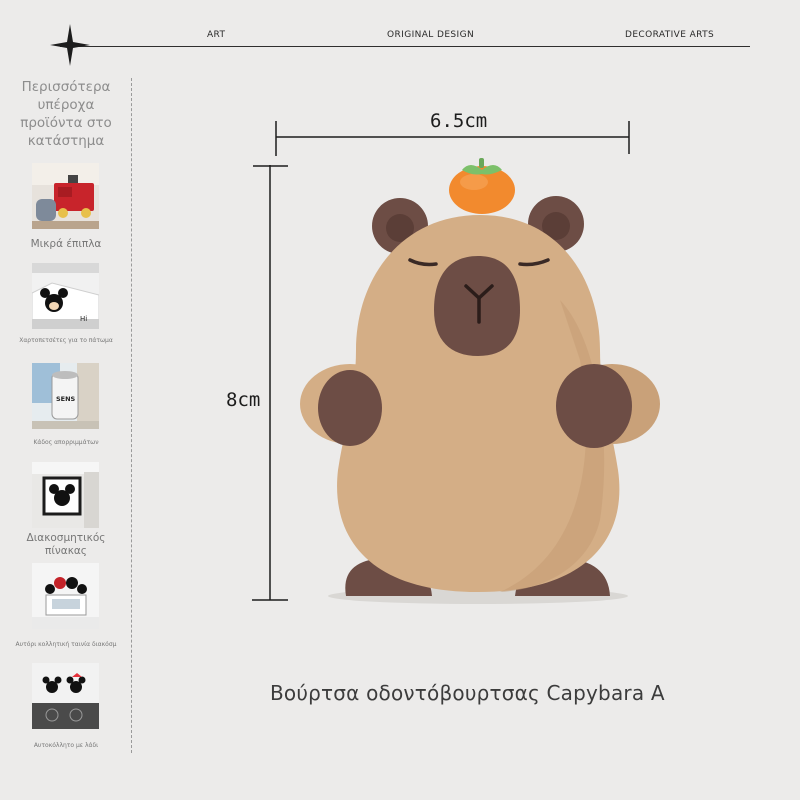 Image resolution: width=800 pixels, height=800 pixels. I want to click on height-dimension-line, so click(270, 383).